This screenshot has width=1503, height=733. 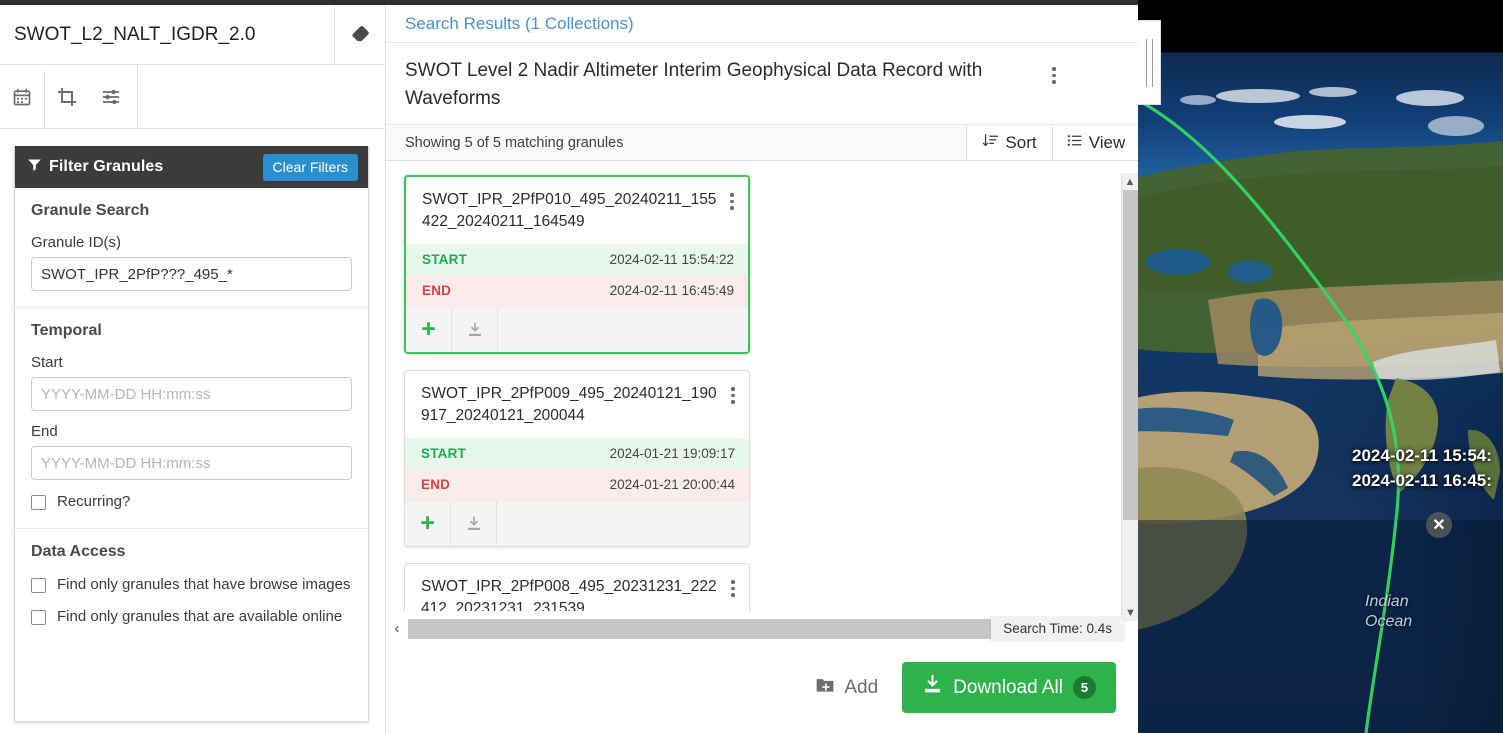 What do you see at coordinates (1439, 525) in the screenshot?
I see `close-icon: ✕` at bounding box center [1439, 525].